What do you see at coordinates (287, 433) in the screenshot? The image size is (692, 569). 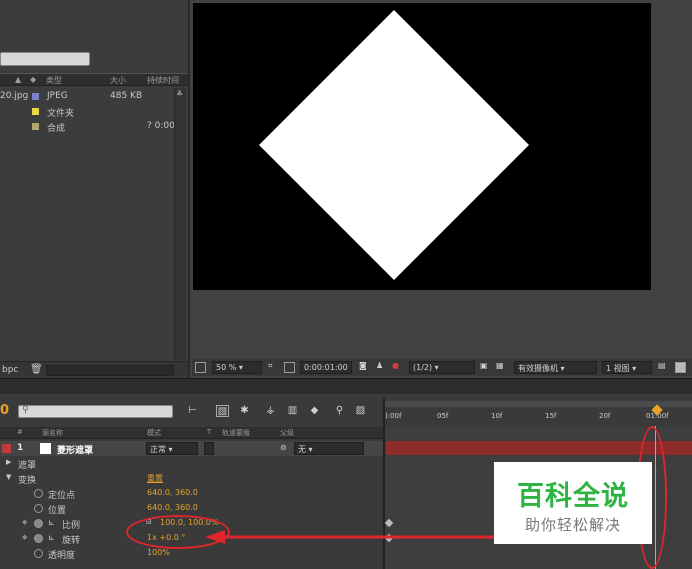 I see `col-parent: 父级` at bounding box center [287, 433].